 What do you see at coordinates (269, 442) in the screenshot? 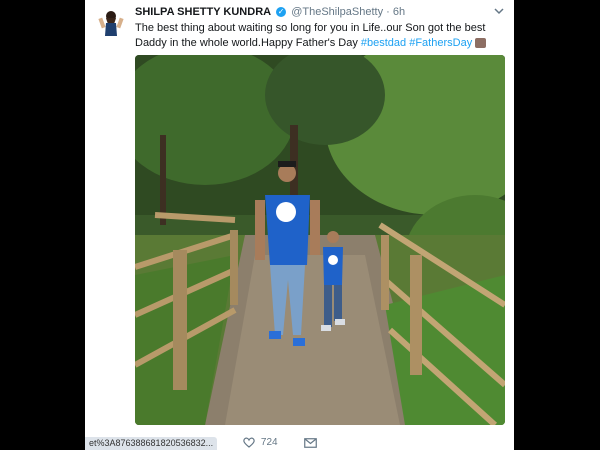
I see `like-count: 724` at bounding box center [269, 442].